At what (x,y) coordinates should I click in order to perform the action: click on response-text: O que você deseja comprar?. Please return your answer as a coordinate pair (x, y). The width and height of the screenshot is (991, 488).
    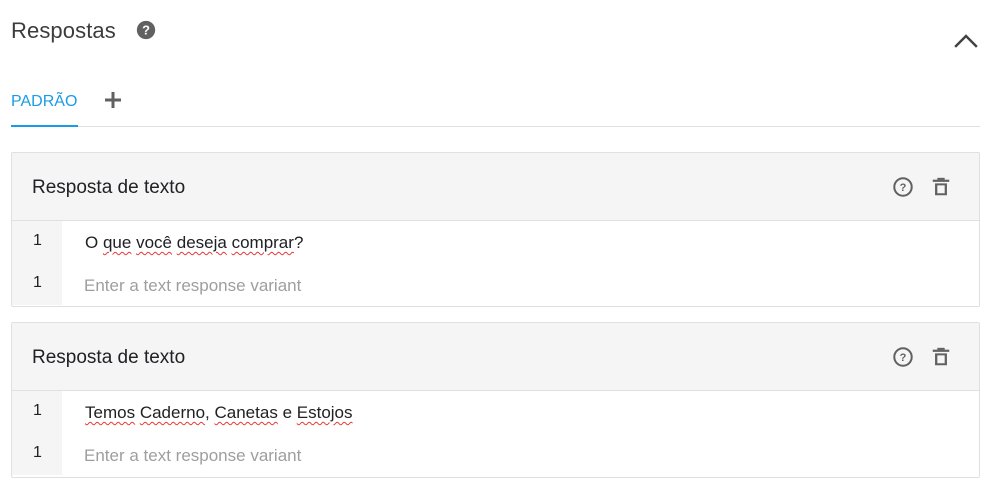
    Looking at the image, I should click on (194, 243).